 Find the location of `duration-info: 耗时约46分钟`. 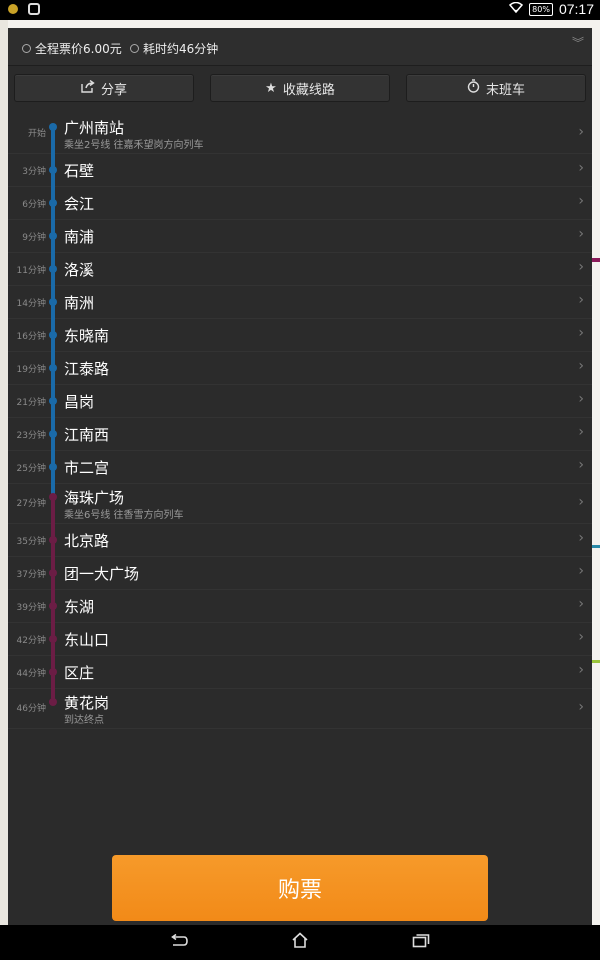

duration-info: 耗时约46分钟 is located at coordinates (174, 48).